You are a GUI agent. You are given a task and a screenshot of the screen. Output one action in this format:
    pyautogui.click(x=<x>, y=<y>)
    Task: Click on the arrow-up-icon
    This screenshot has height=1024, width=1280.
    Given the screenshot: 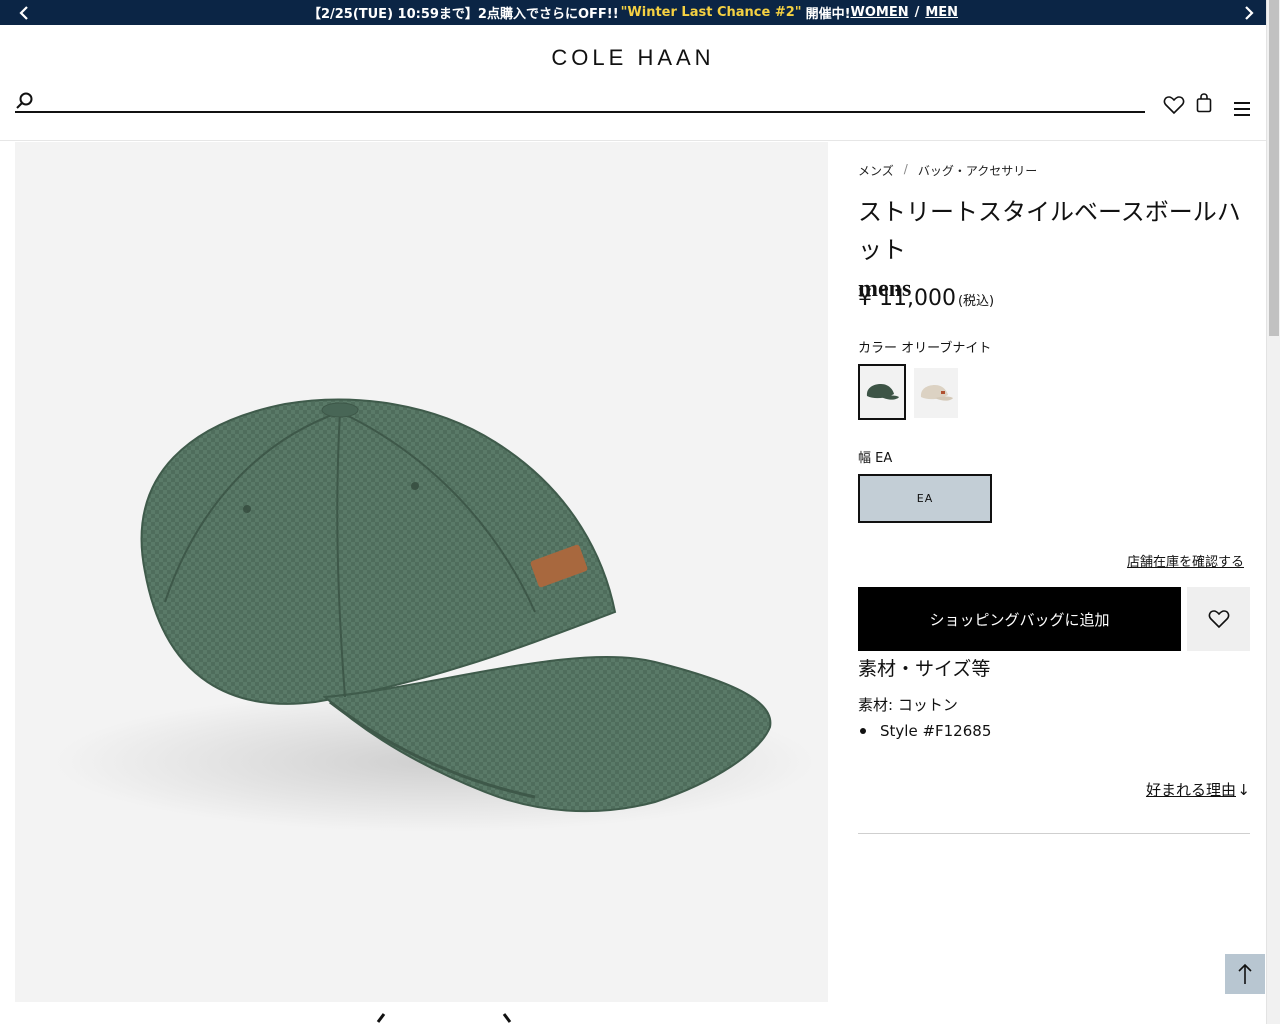 What is the action you would take?
    pyautogui.click(x=1245, y=973)
    